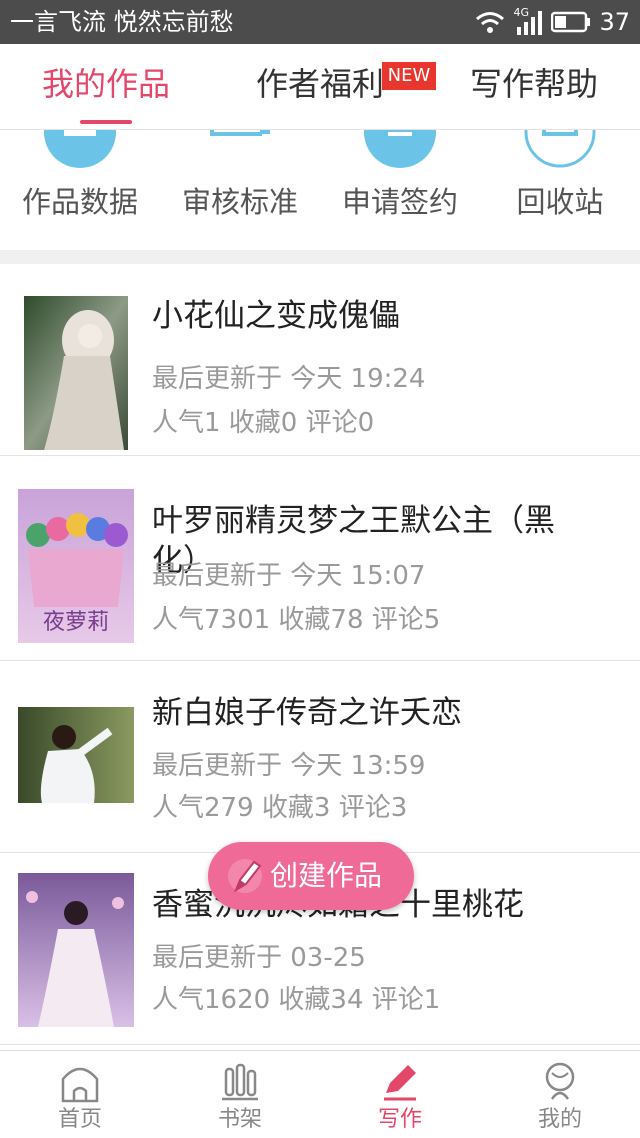 This screenshot has height=1138, width=640. What do you see at coordinates (80, 1082) in the screenshot?
I see `home-icon` at bounding box center [80, 1082].